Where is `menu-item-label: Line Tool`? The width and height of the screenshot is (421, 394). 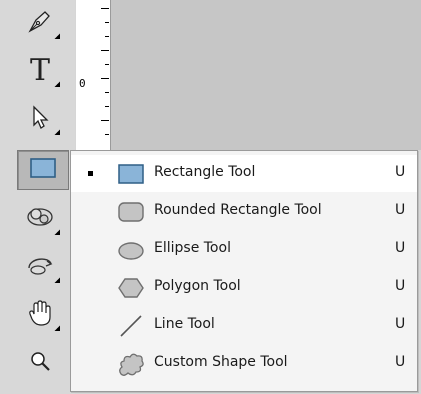
menu-item-label: Line Tool is located at coordinates (184, 324).